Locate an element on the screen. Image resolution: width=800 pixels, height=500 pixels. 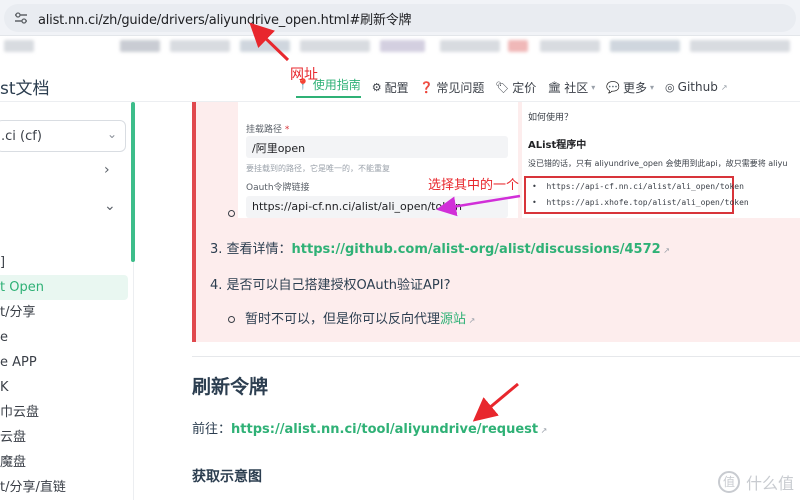
nav-label: 使用指南 is located at coordinates (336, 85).